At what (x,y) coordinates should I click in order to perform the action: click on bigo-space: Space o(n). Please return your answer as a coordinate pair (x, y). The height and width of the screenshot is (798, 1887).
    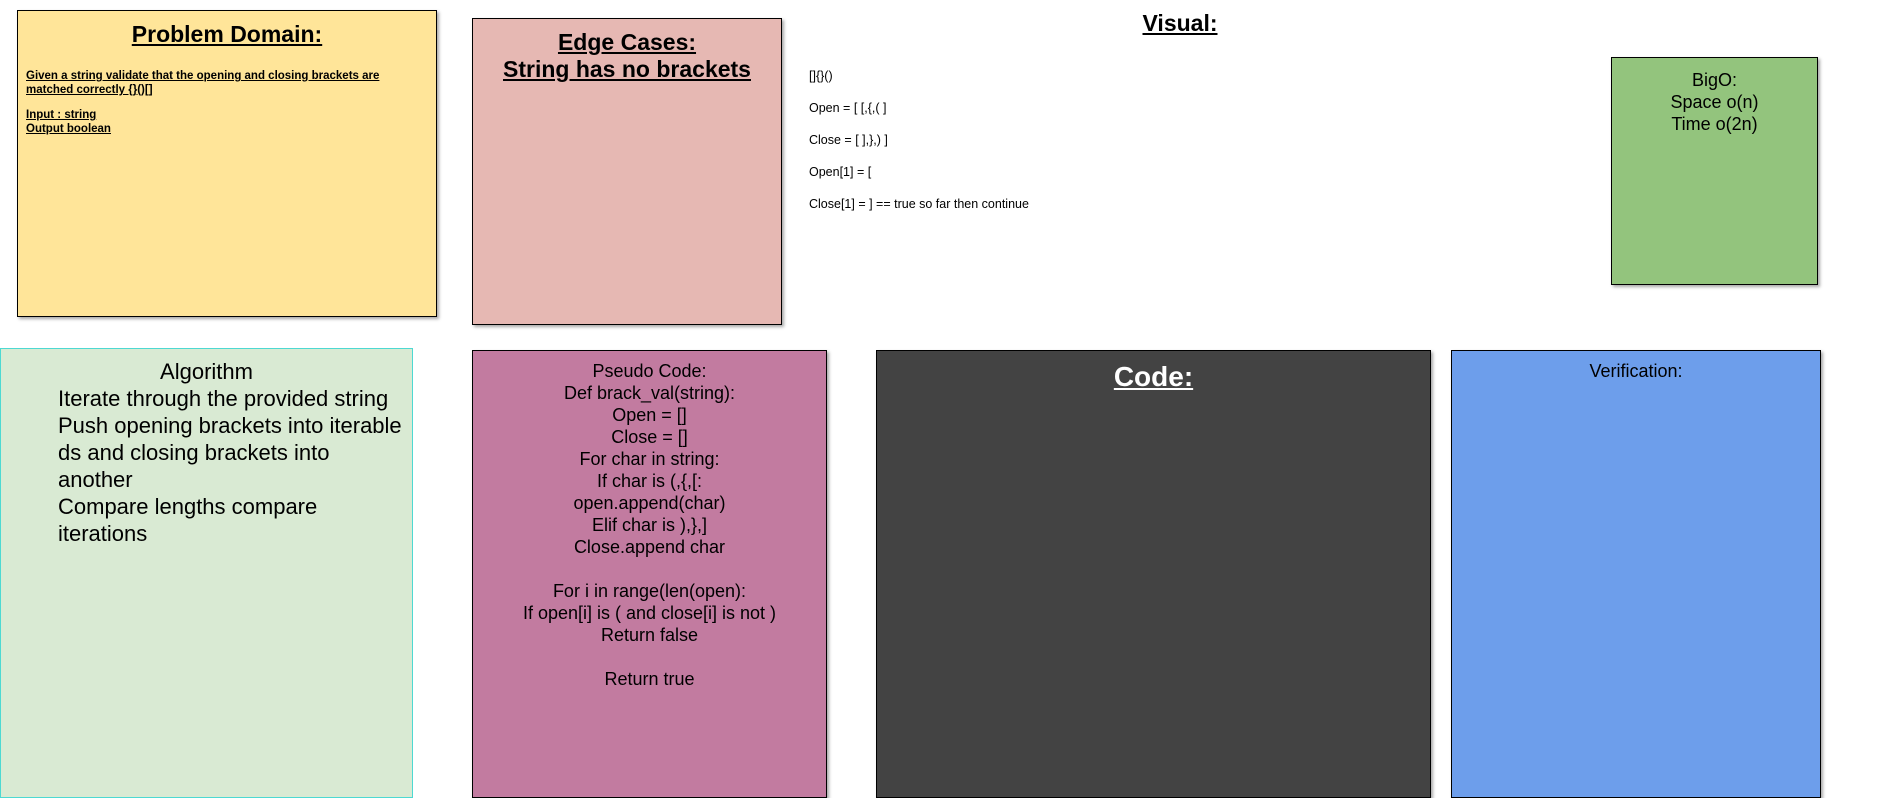
    Looking at the image, I should click on (1714, 102).